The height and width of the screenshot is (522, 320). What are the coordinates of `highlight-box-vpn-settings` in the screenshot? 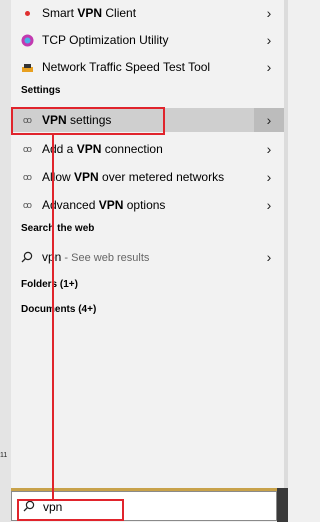 It's located at (88, 121).